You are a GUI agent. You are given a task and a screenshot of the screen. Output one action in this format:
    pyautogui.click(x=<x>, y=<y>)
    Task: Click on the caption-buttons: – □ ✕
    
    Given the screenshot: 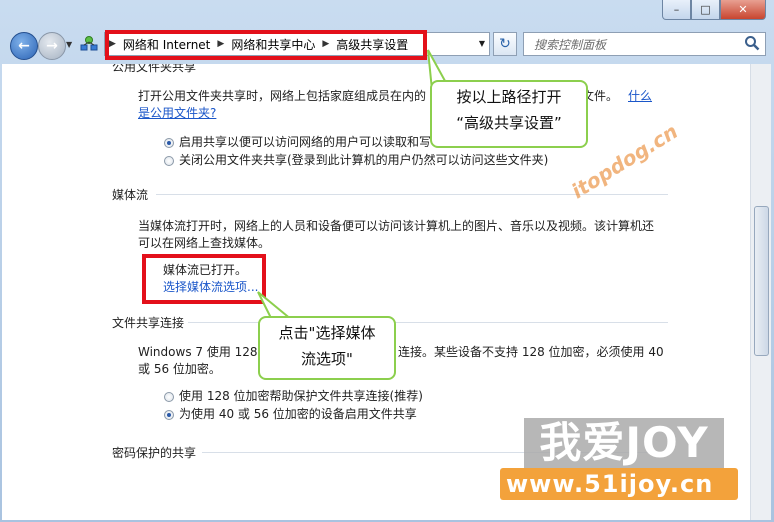 What is the action you would take?
    pyautogui.click(x=714, y=10)
    